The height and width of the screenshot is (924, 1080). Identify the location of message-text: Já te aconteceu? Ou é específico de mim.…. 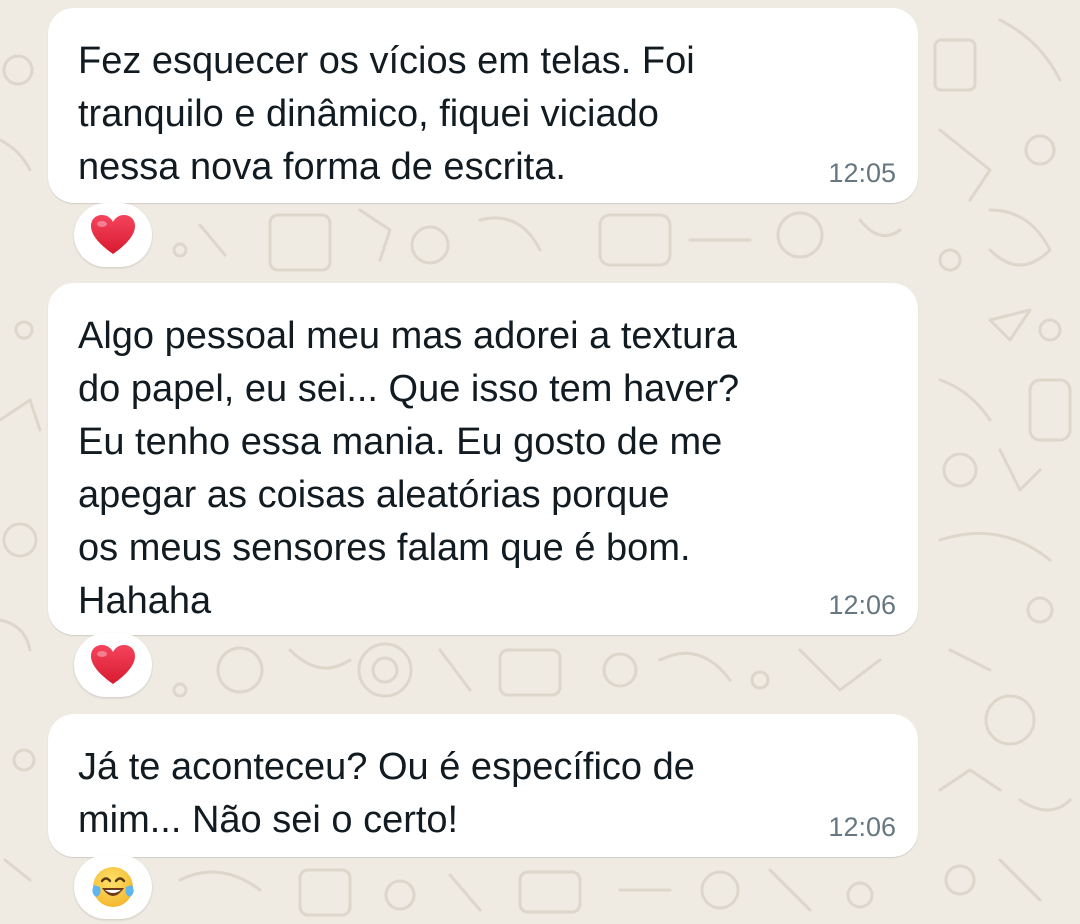
(386, 793).